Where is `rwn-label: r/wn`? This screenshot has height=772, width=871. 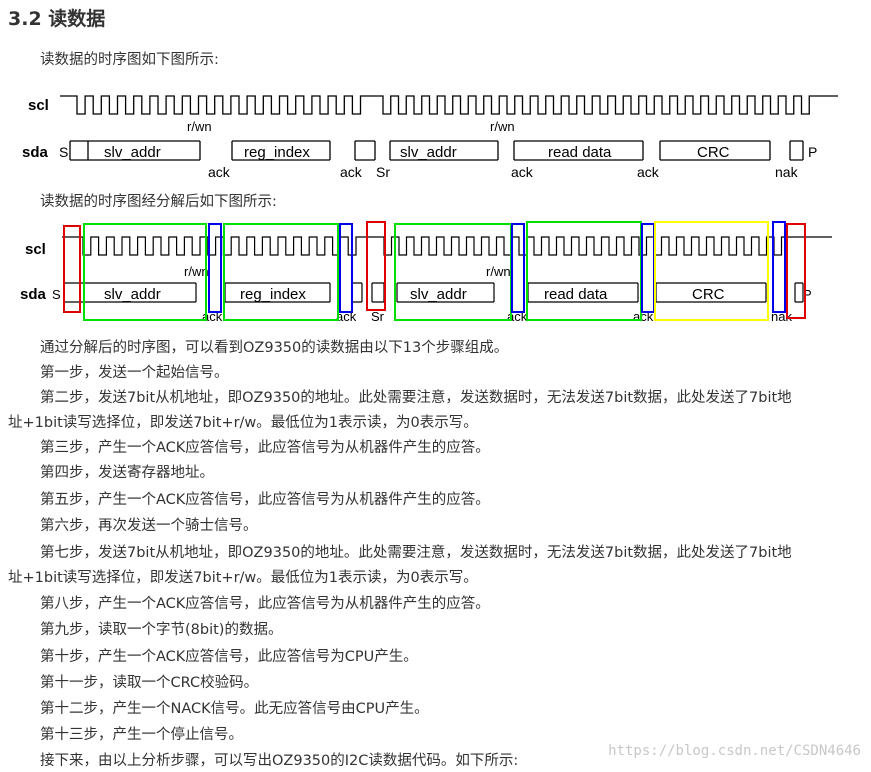
rwn-label: r/wn is located at coordinates (199, 126).